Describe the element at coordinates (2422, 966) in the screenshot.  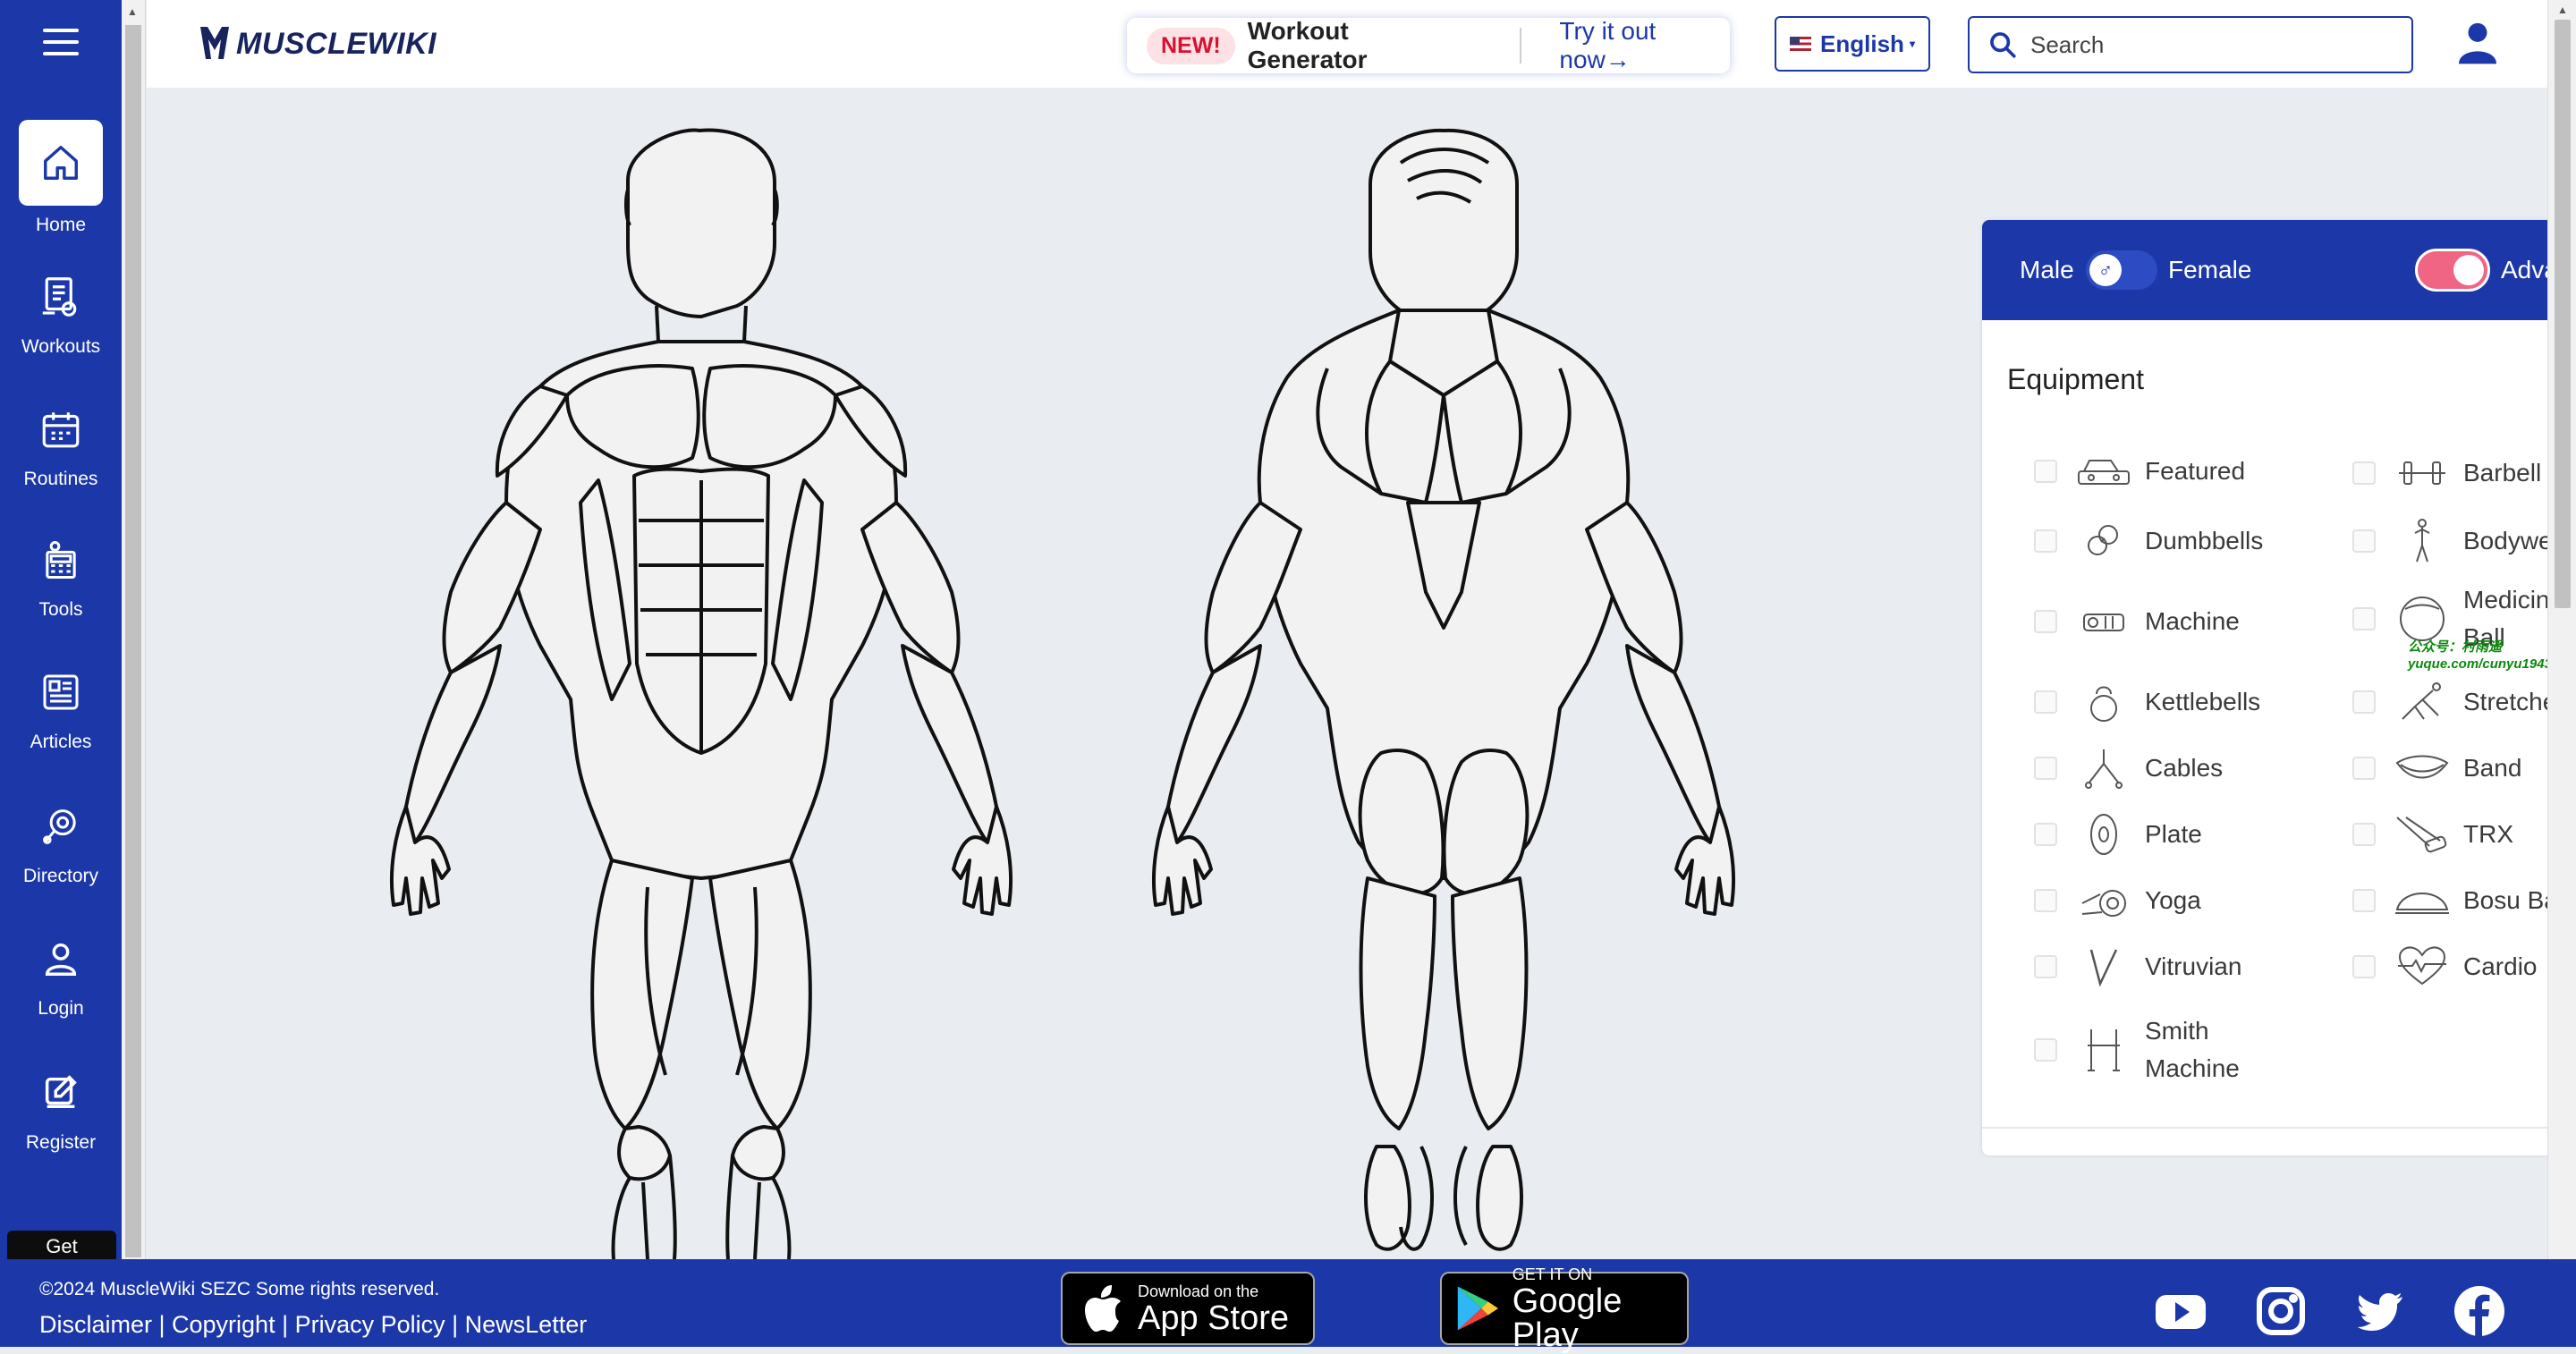
I see `cardio-heart-icon` at that location.